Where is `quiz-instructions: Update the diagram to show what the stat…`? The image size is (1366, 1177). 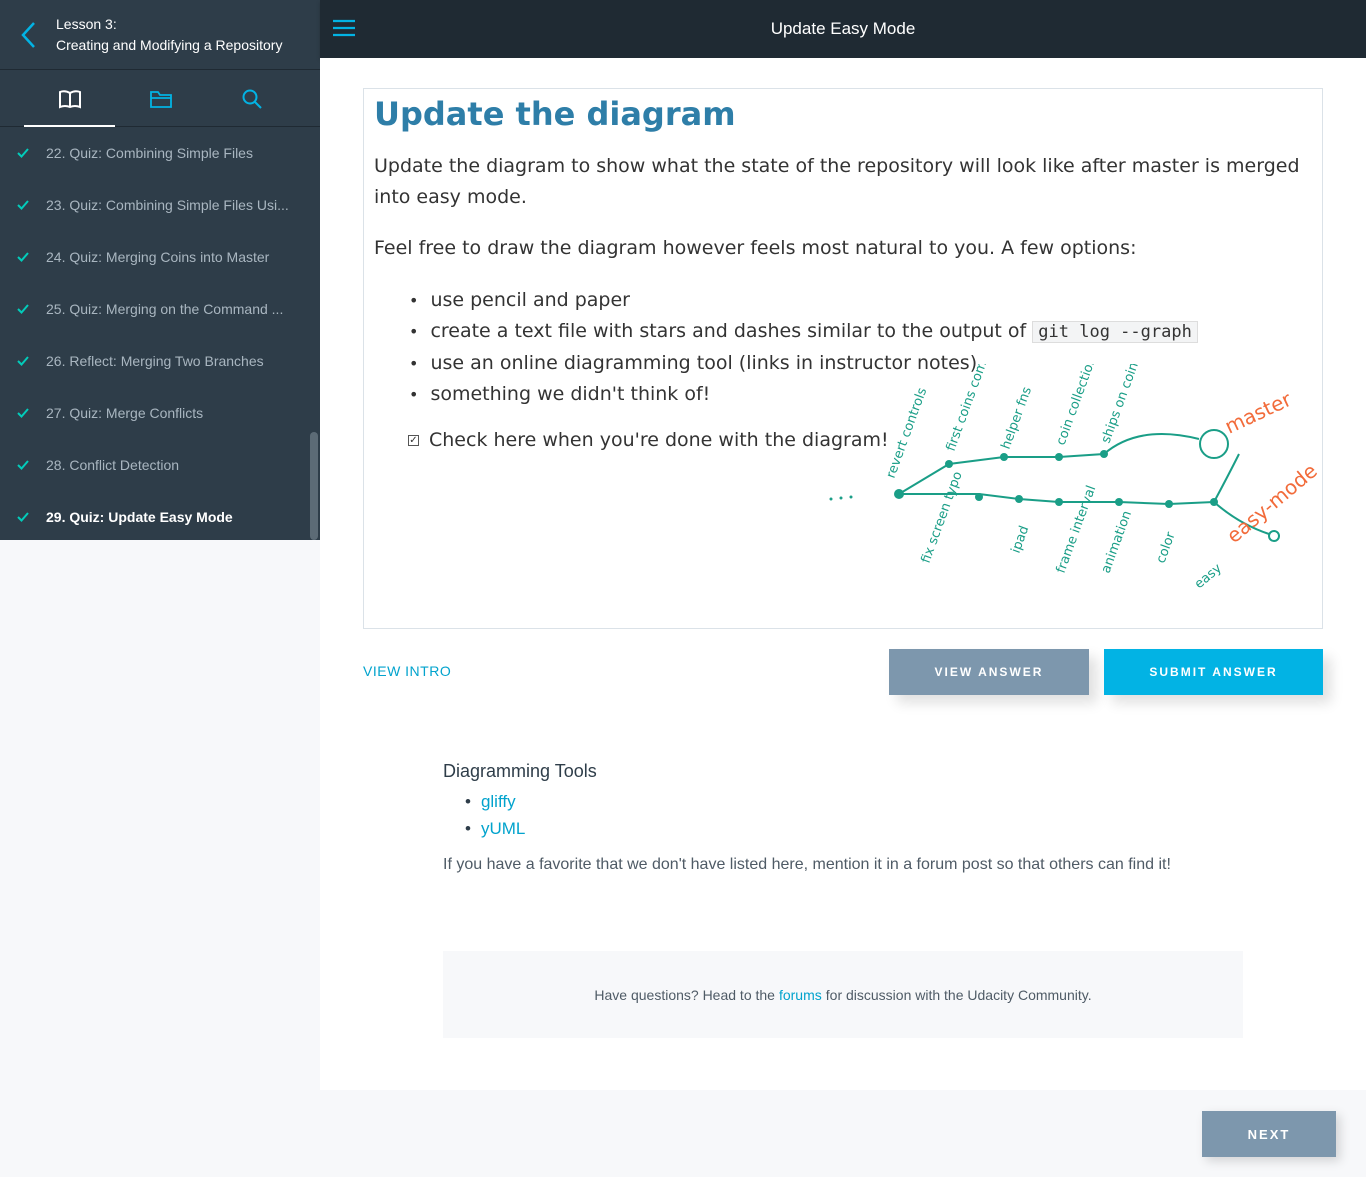 quiz-instructions: Update the diagram to show what the stat… is located at coordinates (837, 181).